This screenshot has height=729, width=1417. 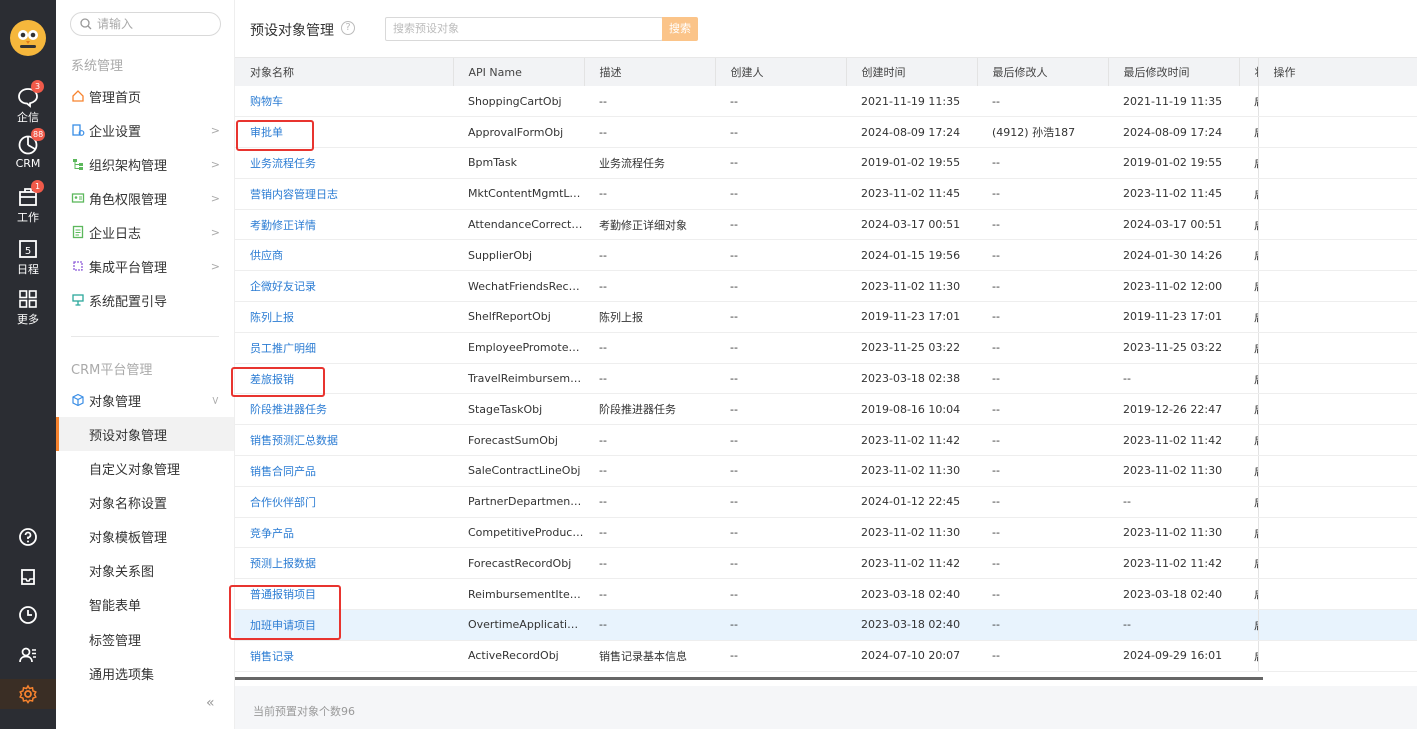 I want to click on sidebar-sub-object-relations: 对象关系图, so click(x=145, y=570).